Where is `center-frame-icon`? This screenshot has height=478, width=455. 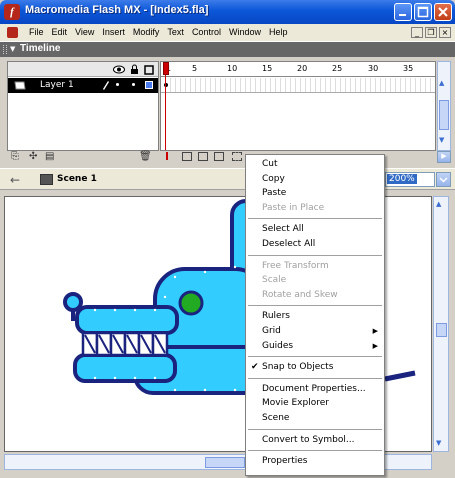
center-frame-icon is located at coordinates (167, 156).